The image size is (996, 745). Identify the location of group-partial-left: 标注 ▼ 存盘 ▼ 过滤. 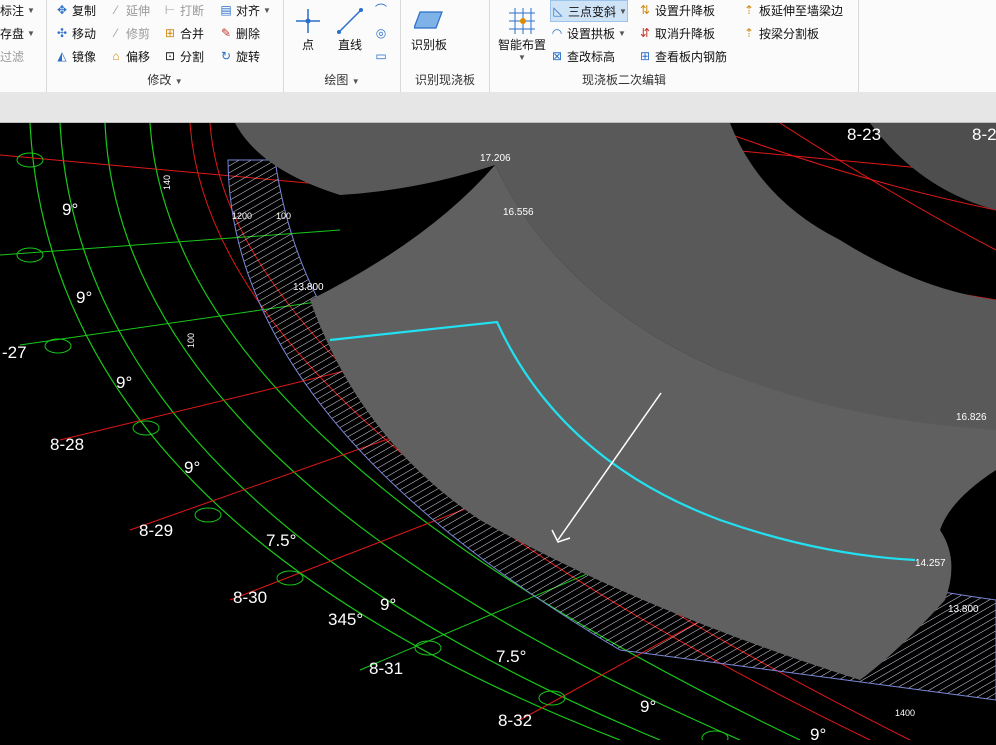
(23, 46).